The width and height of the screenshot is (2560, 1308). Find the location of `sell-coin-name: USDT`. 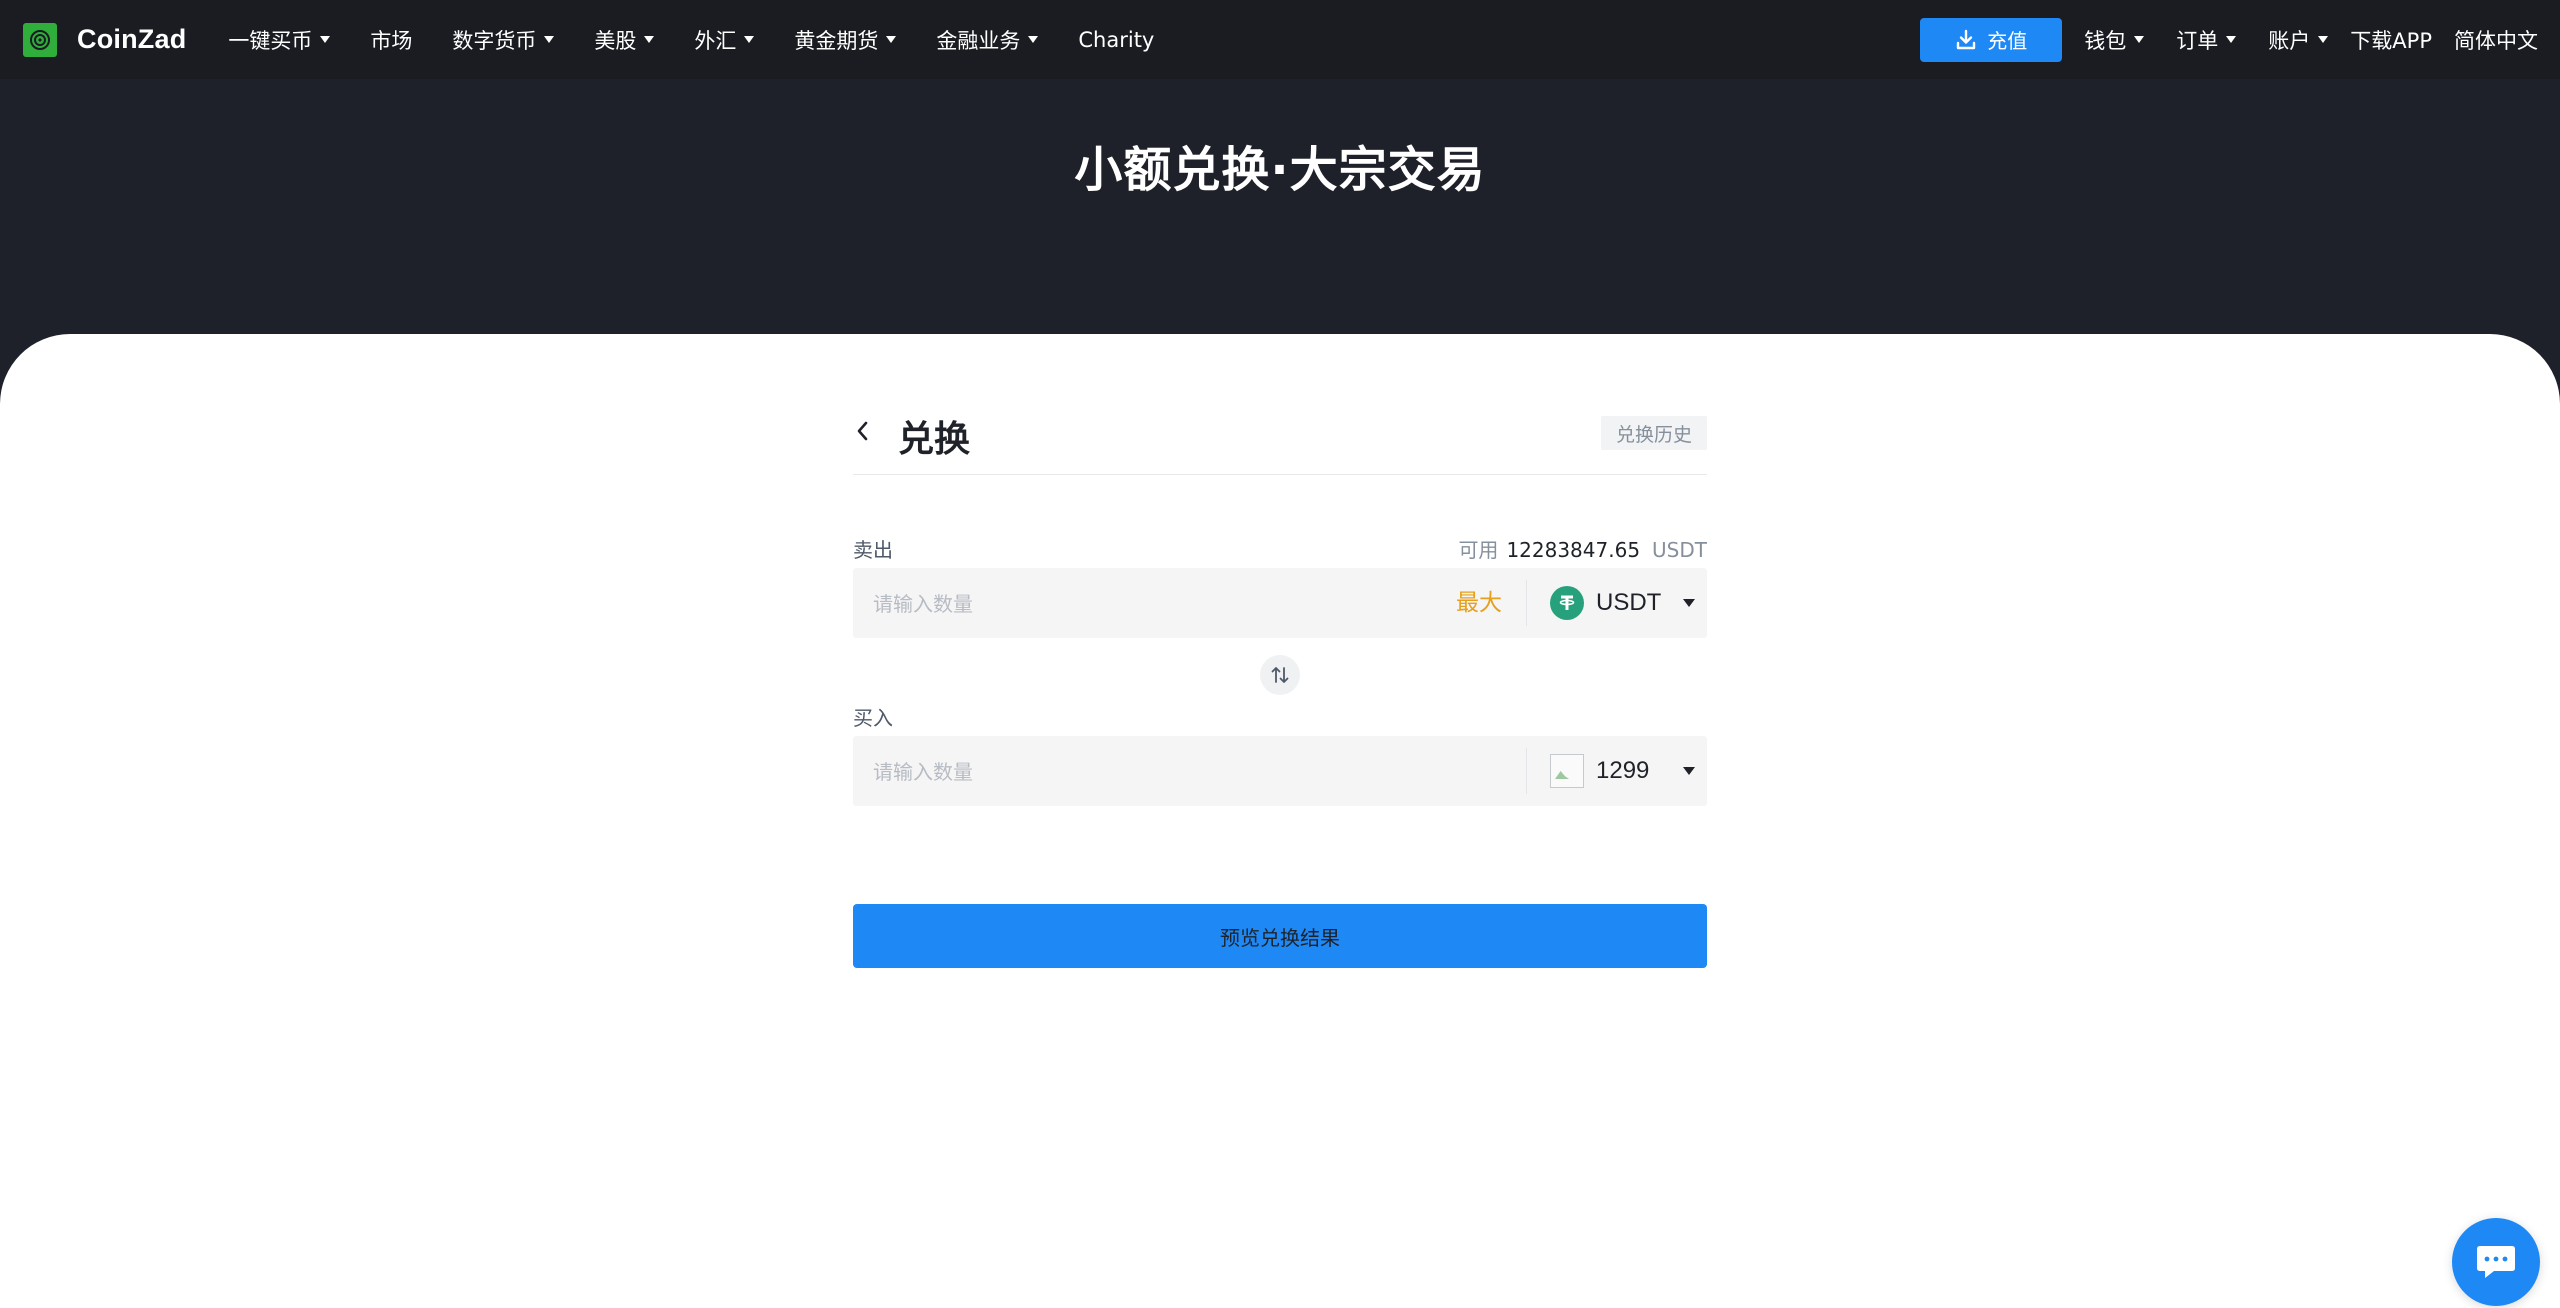

sell-coin-name: USDT is located at coordinates (1629, 602).